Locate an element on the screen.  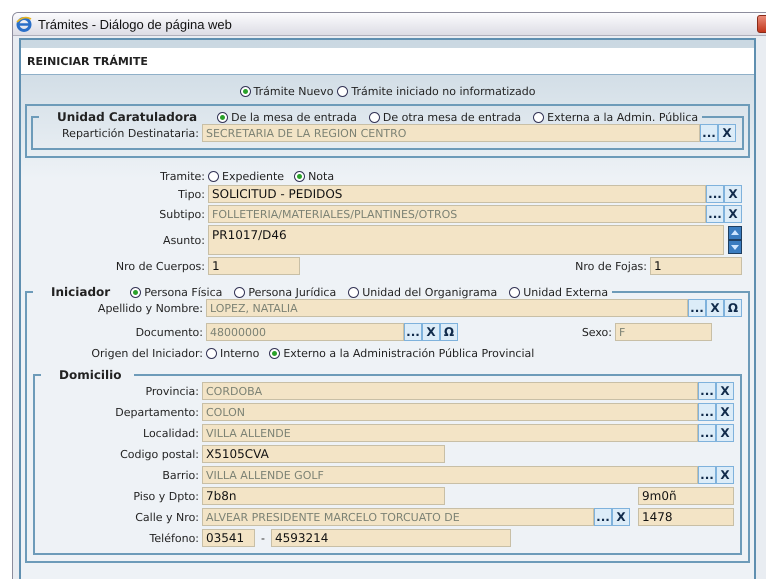
field-label: Nro de Fojas: is located at coordinates (611, 266).